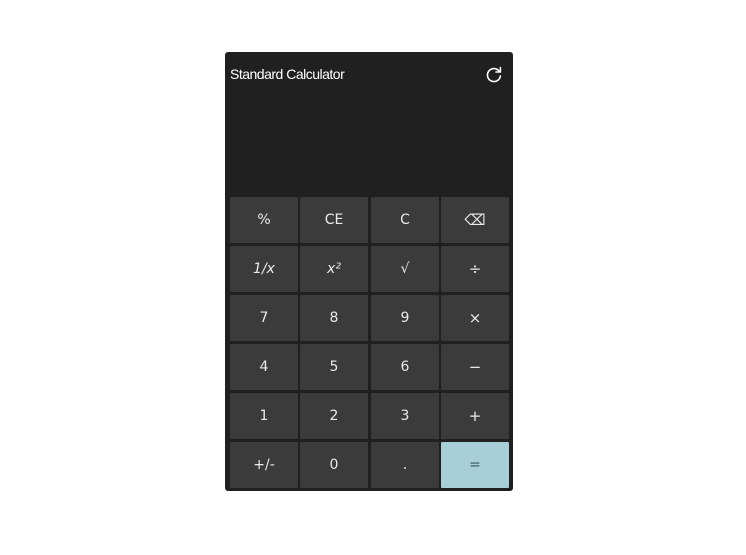 The height and width of the screenshot is (555, 746). I want to click on percent-button: %, so click(264, 220).